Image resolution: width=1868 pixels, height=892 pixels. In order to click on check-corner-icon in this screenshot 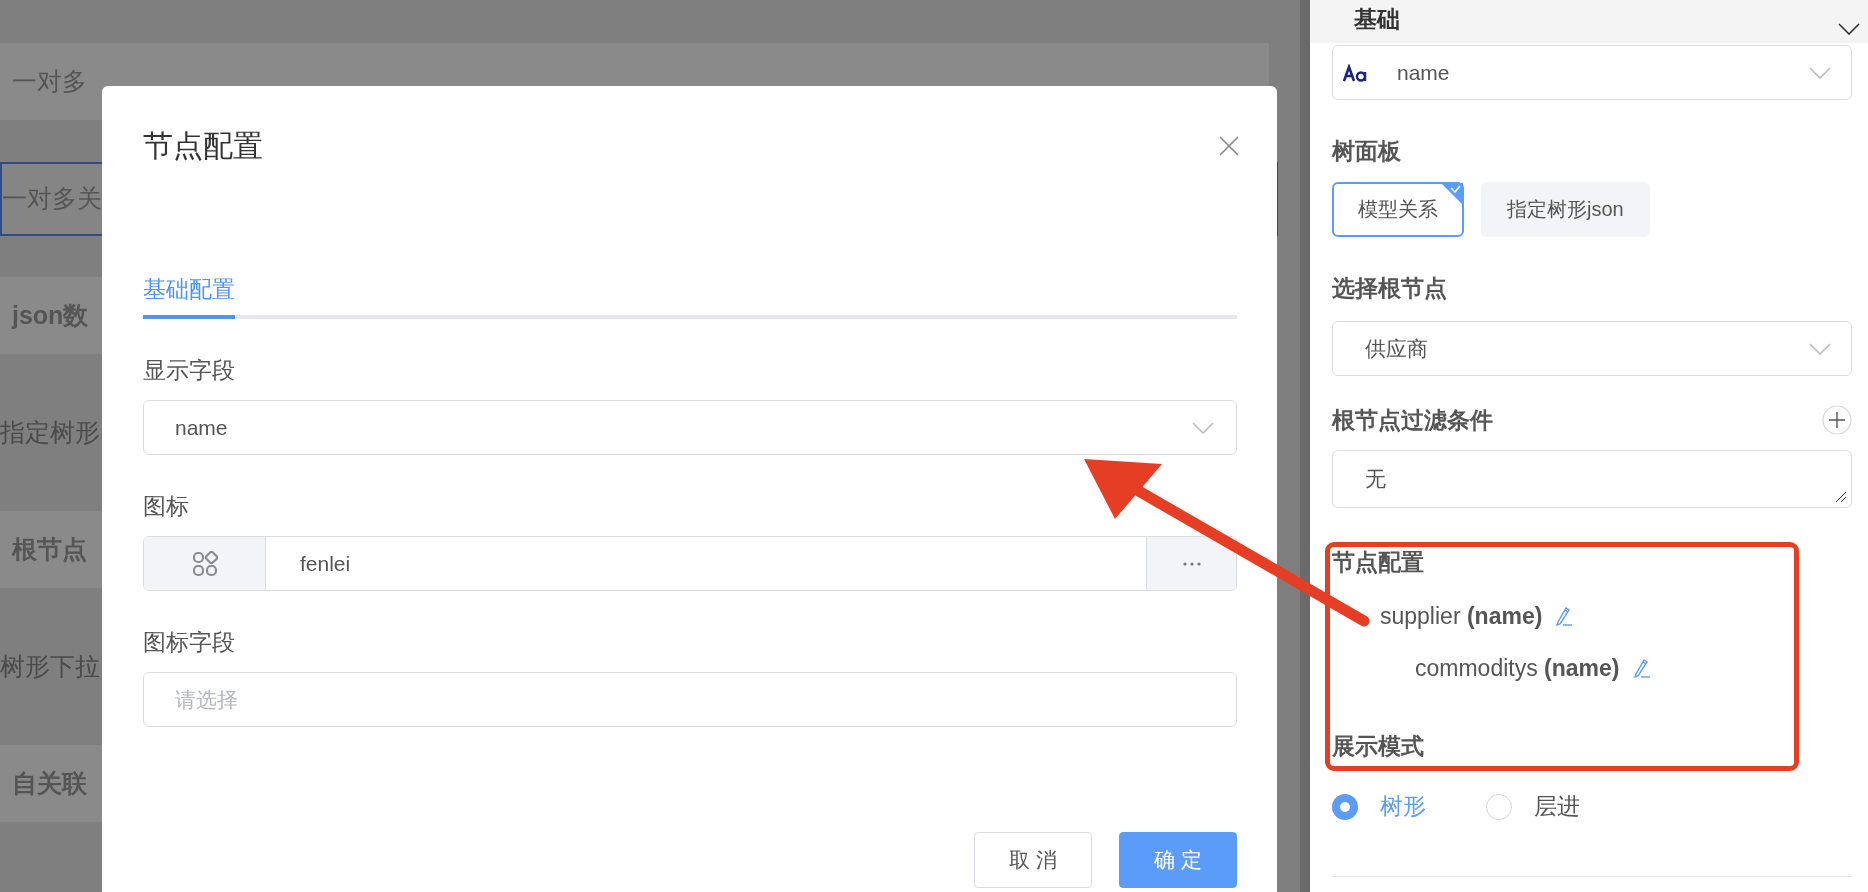, I will do `click(1452, 194)`.